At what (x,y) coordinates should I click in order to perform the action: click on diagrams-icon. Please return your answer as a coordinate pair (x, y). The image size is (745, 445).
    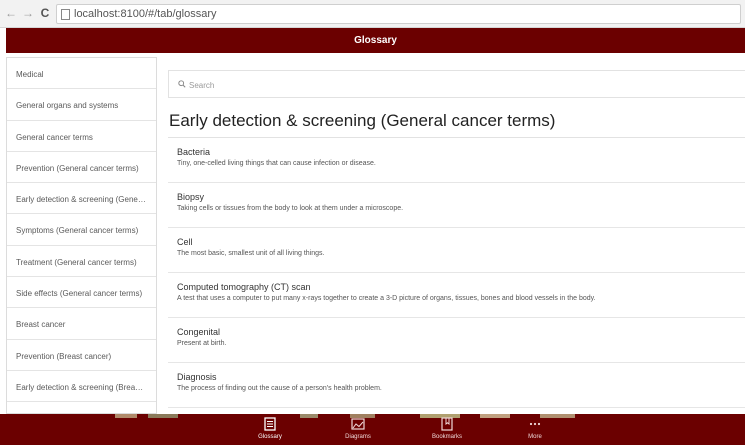
    Looking at the image, I should click on (358, 424).